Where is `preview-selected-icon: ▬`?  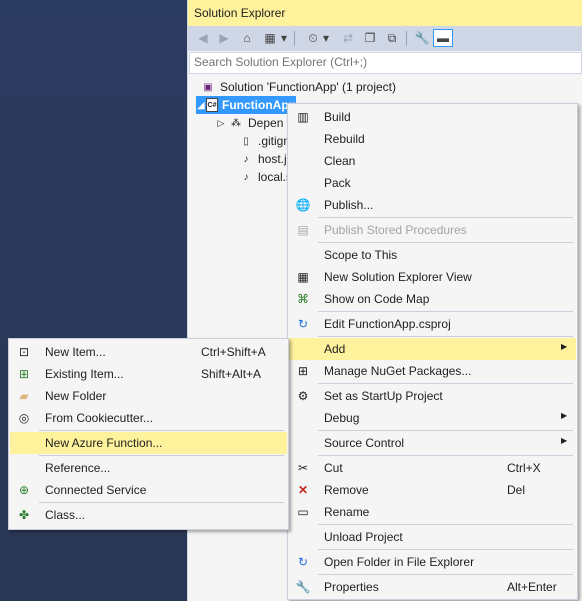 preview-selected-icon: ▬ is located at coordinates (443, 38).